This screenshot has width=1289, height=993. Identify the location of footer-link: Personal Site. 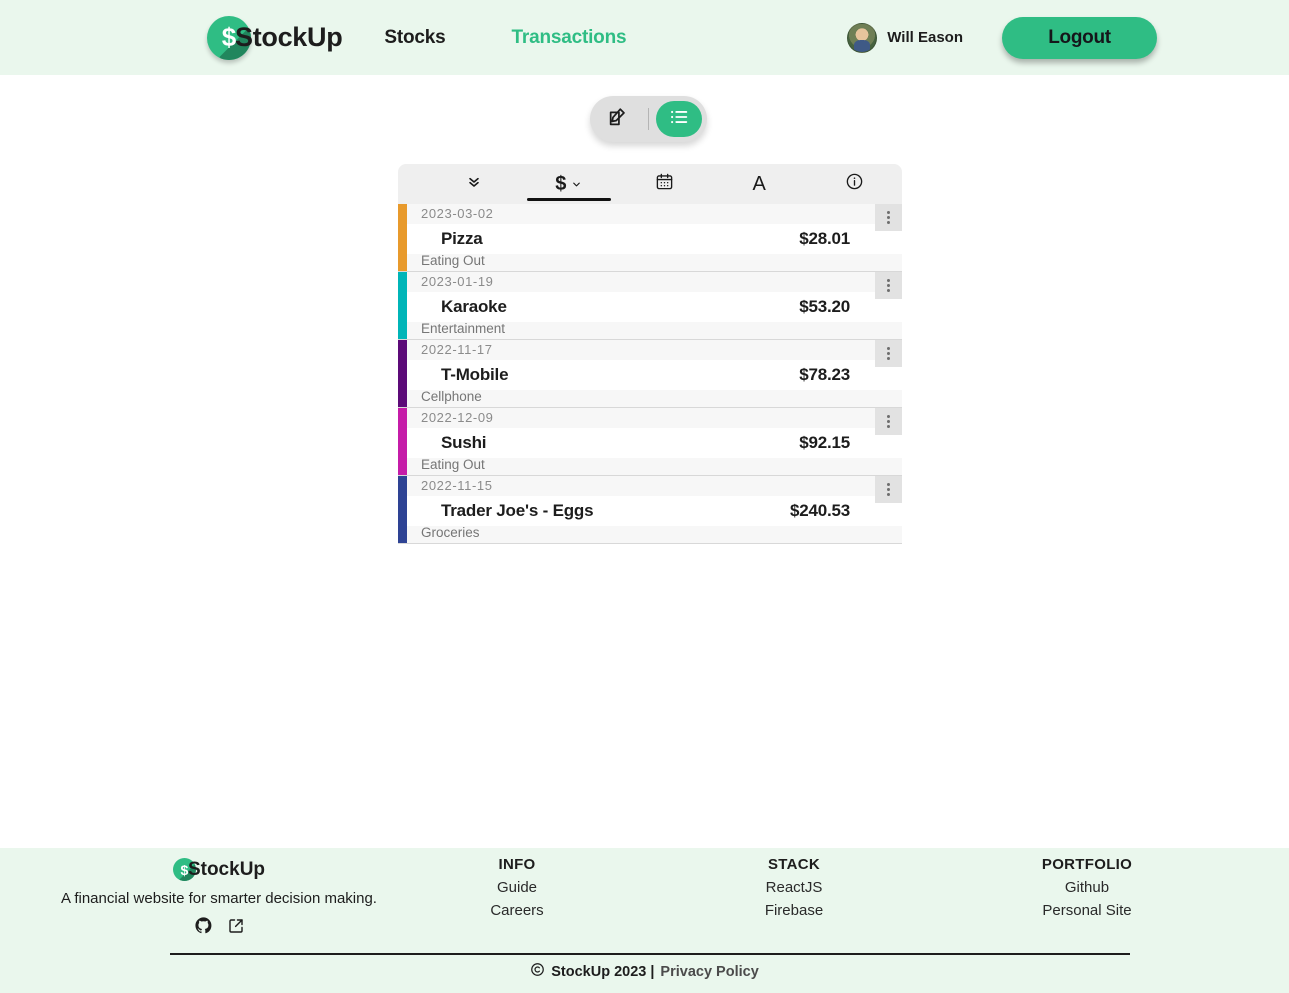
(1087, 910).